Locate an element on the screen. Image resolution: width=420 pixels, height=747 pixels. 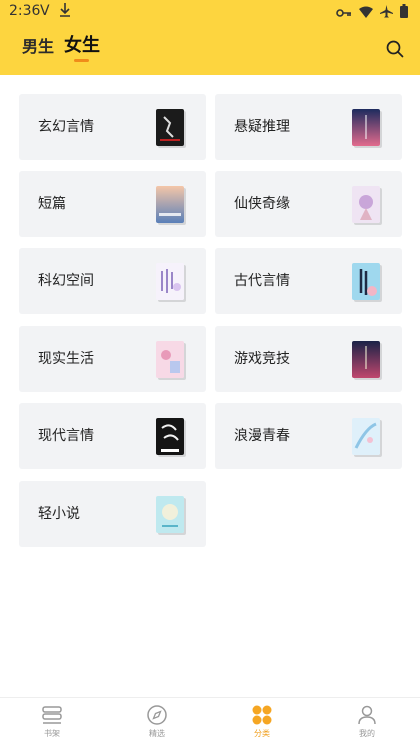
airplane-icon is located at coordinates (386, 12).